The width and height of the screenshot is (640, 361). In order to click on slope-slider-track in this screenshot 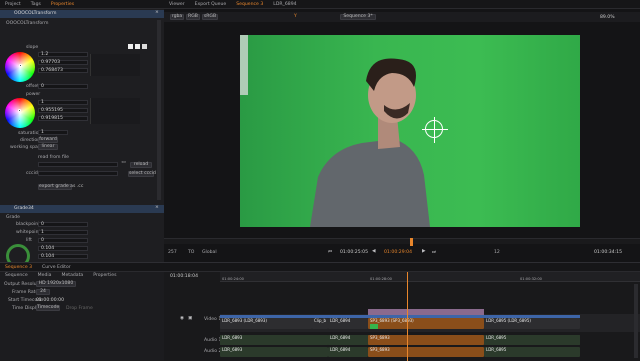, I will do `click(115, 65)`.